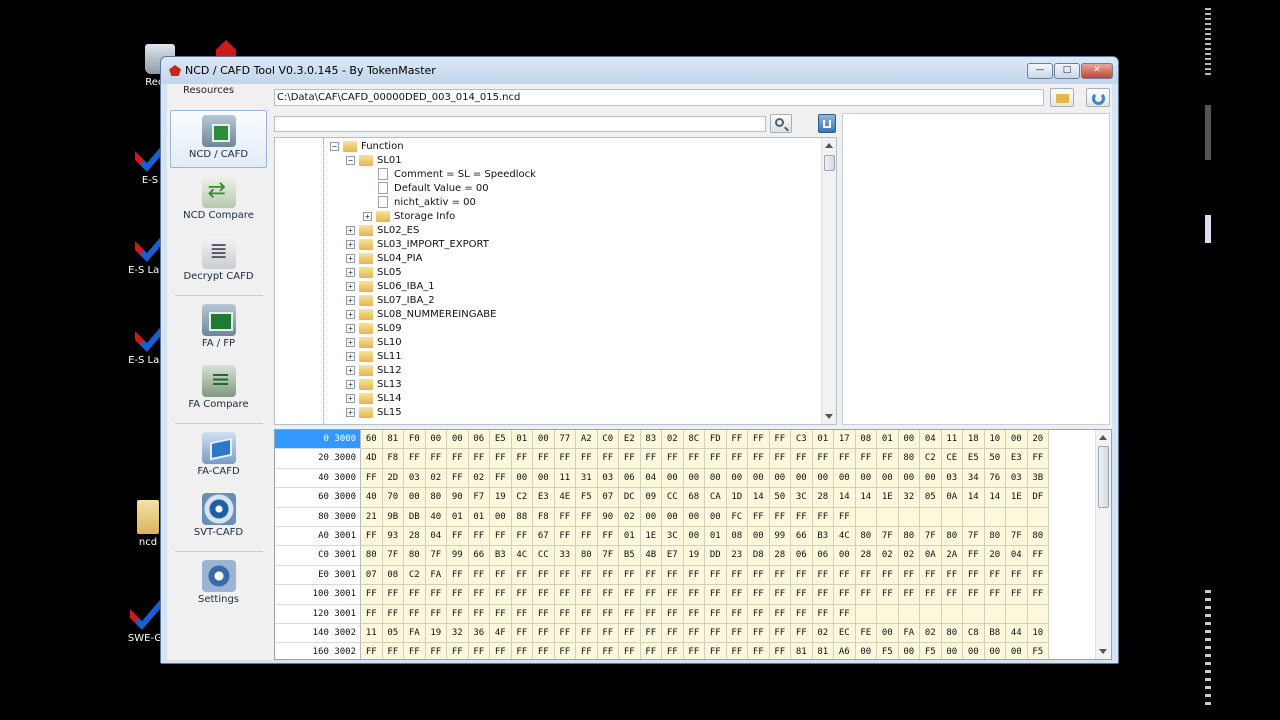  I want to click on hex-cell: F5, so click(1038, 651).